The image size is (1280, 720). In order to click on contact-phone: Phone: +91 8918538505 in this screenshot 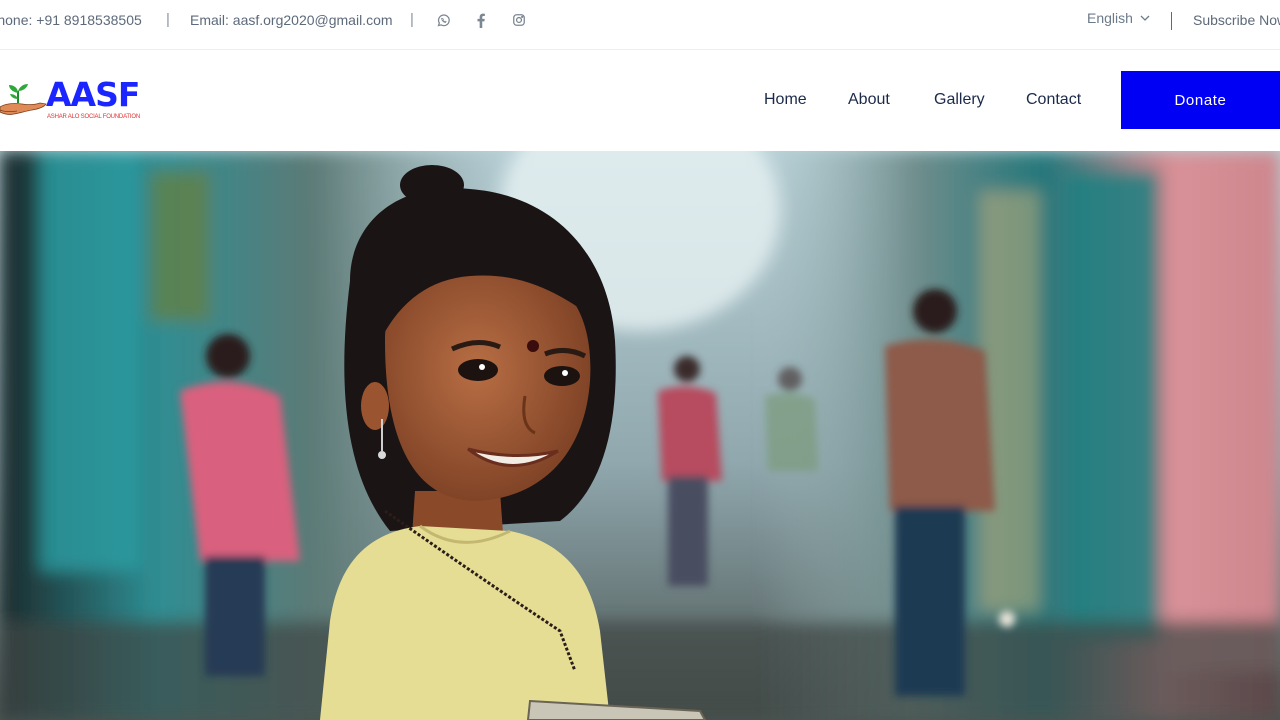, I will do `click(71, 20)`.